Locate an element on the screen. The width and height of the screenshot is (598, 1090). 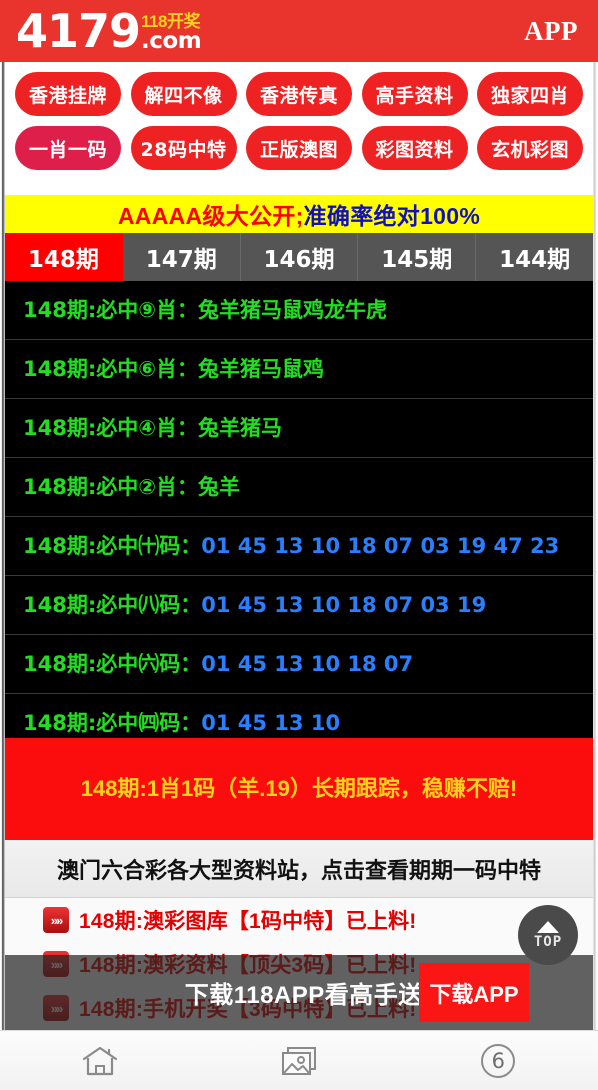
site-header: 4179 118开奖 .com APP is located at coordinates (299, 31).